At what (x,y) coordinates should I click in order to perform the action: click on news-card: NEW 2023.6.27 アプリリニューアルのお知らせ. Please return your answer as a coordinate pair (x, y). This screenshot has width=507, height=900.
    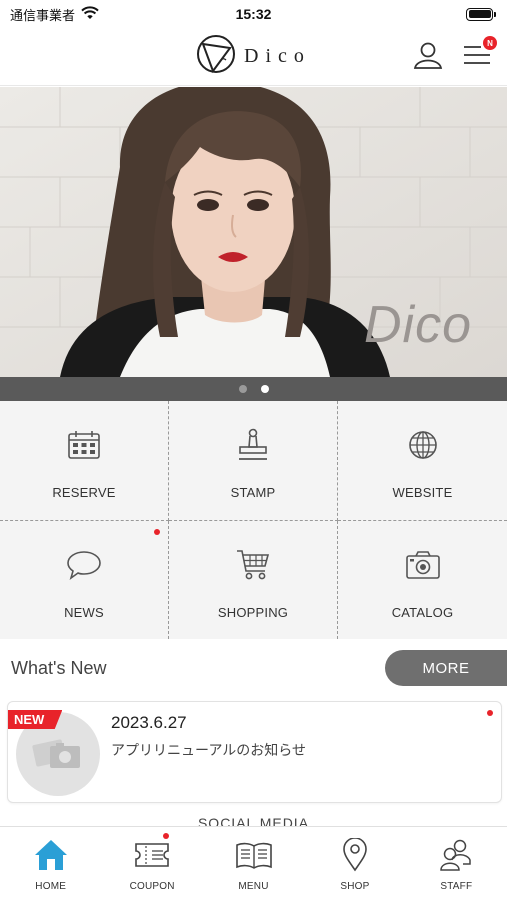
    Looking at the image, I should click on (254, 752).